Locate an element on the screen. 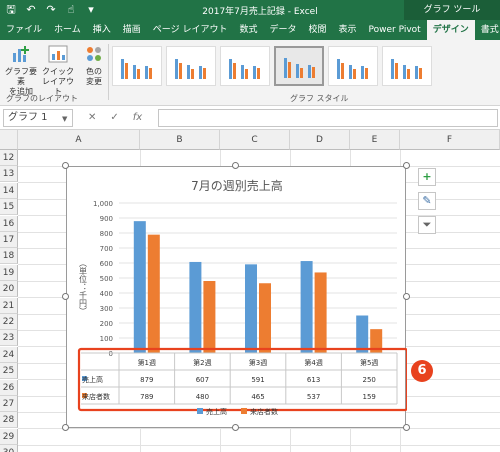  add-chart-element-button: グラフ要素 を追加 is located at coordinates (21, 70).